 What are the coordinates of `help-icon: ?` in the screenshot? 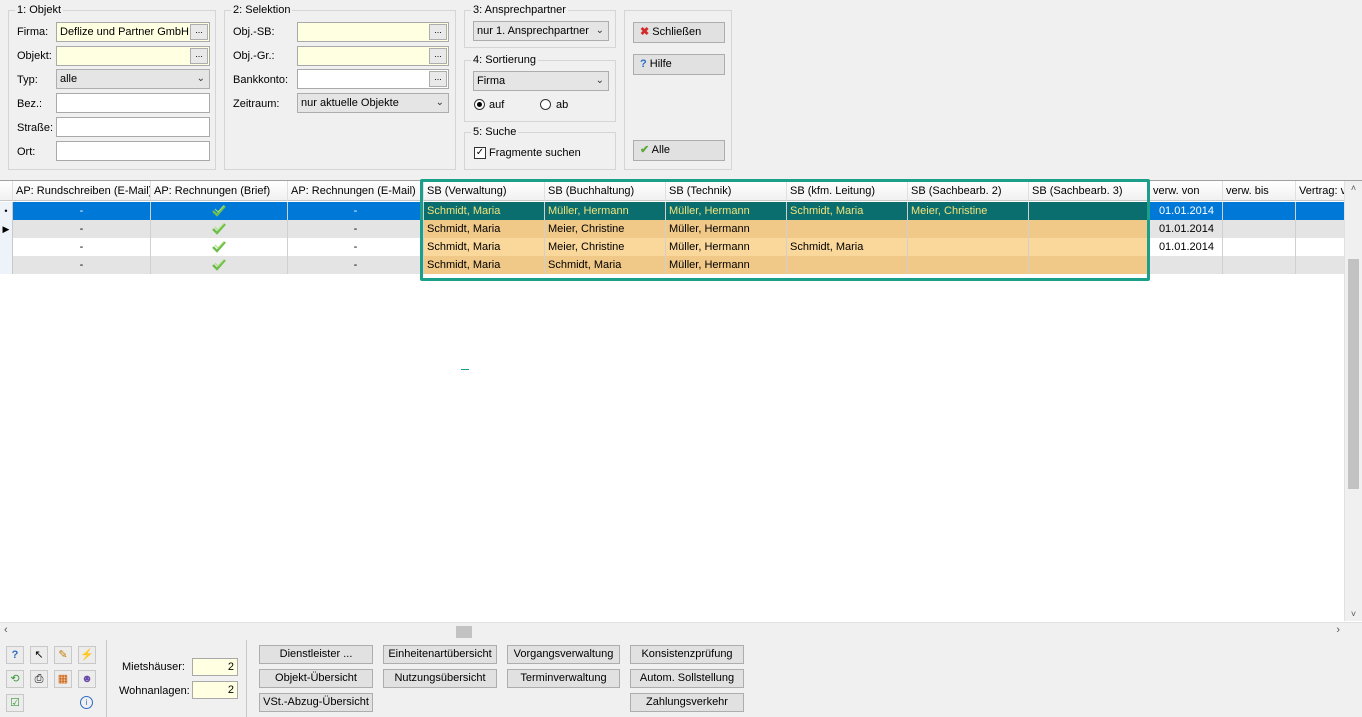 It's located at (15, 655).